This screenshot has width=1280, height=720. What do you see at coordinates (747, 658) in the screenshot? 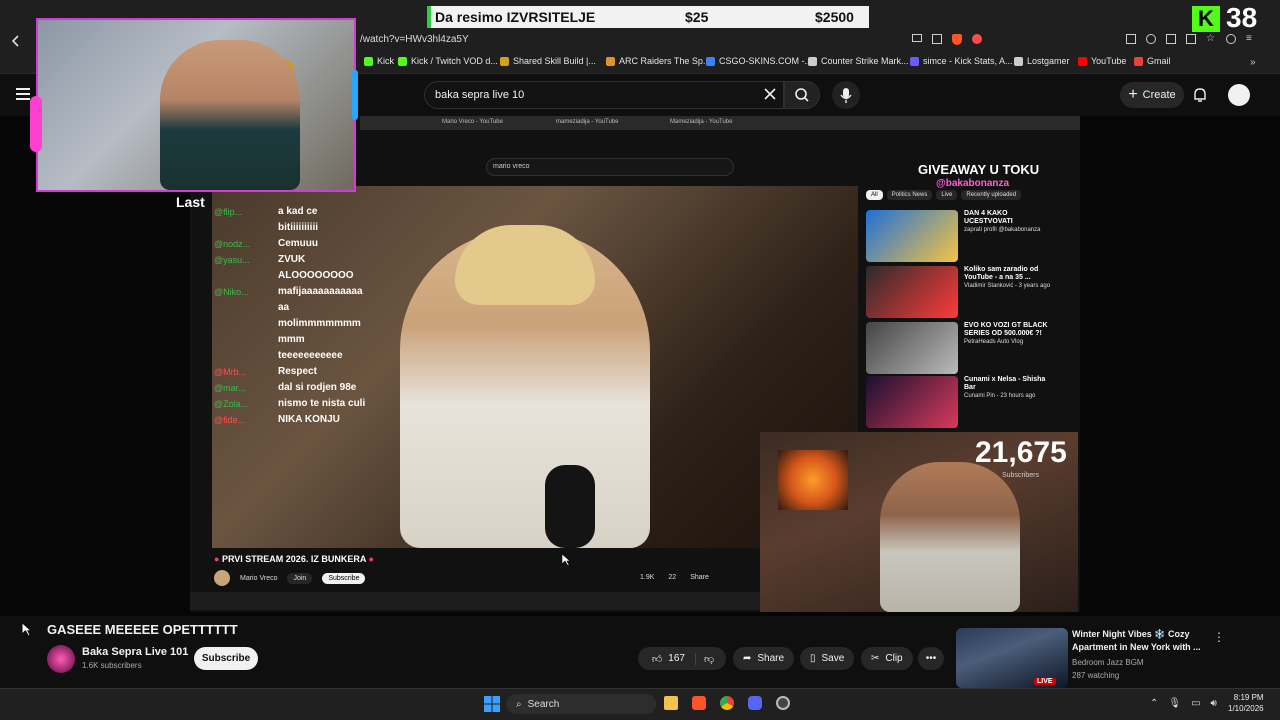
I see `share-icon: ➦` at bounding box center [747, 658].